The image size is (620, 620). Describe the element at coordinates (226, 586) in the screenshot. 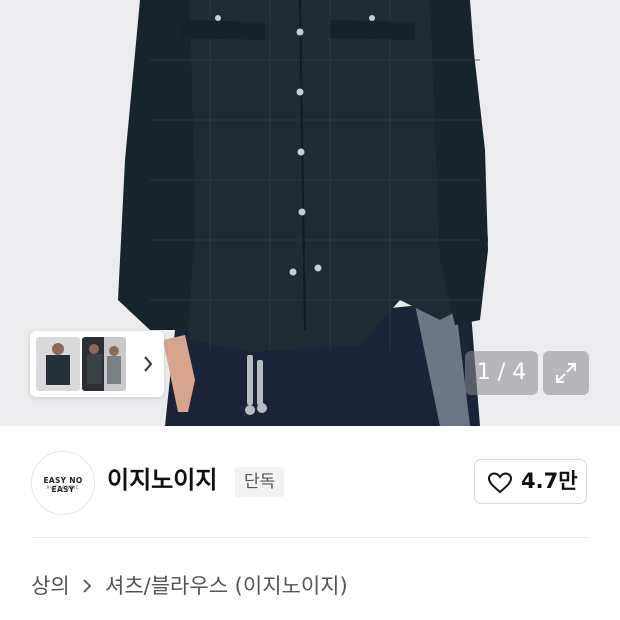

I see `breadcrumb-item-subcategory: 셔츠/블라우스 (이지노이지)` at that location.